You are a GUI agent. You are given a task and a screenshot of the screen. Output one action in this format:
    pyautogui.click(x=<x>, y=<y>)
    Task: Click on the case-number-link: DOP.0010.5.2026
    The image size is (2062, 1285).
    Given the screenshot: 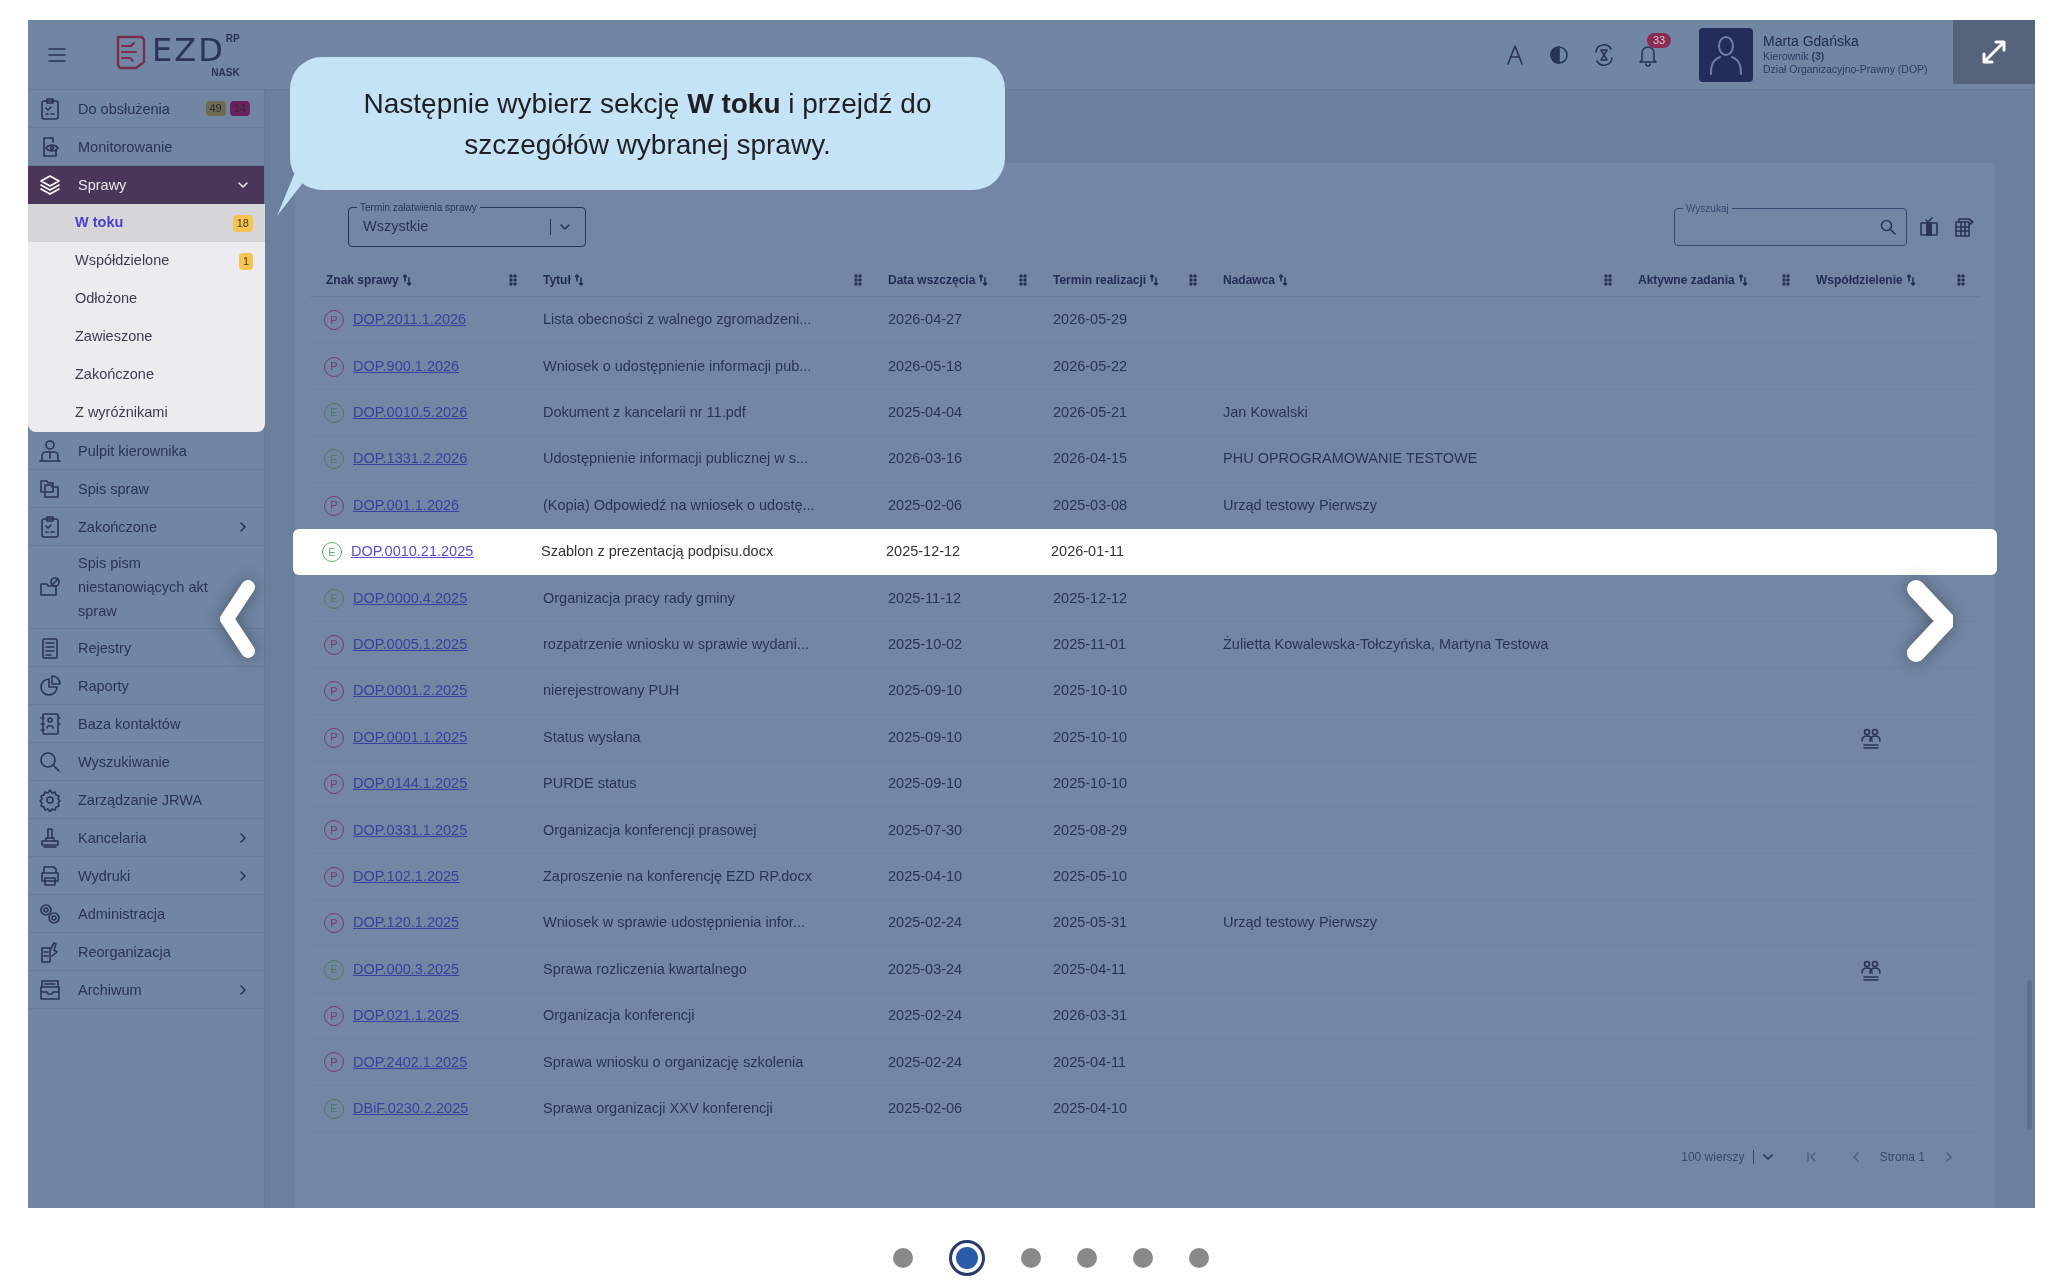 What is the action you would take?
    pyautogui.click(x=410, y=413)
    